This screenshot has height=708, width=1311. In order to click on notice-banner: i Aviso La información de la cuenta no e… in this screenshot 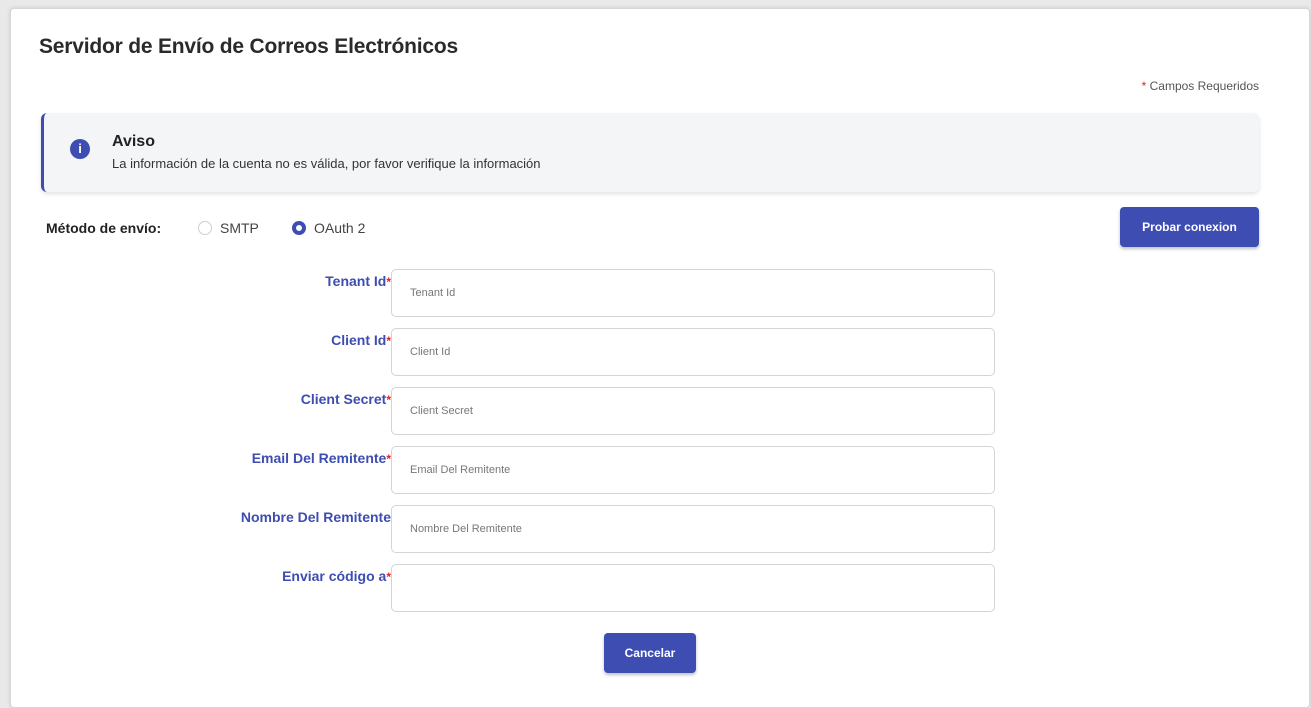, I will do `click(650, 152)`.